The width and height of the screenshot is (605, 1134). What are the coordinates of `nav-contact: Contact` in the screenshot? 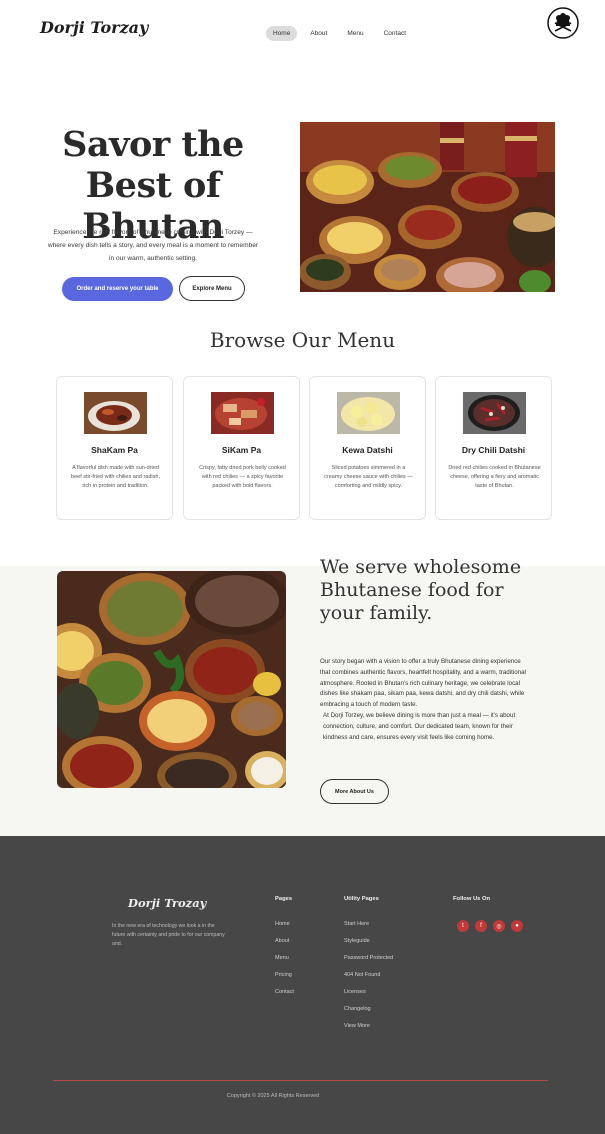 It's located at (395, 33).